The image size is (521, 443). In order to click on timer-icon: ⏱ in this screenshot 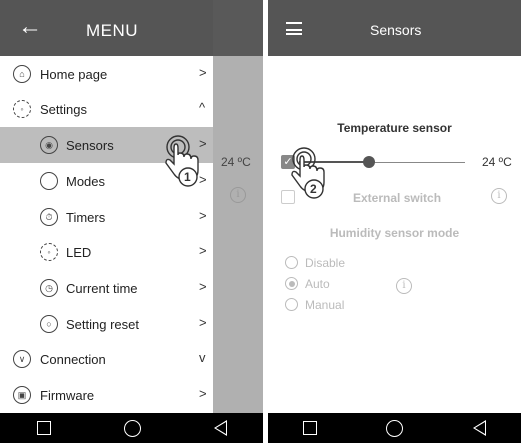, I will do `click(49, 217)`.